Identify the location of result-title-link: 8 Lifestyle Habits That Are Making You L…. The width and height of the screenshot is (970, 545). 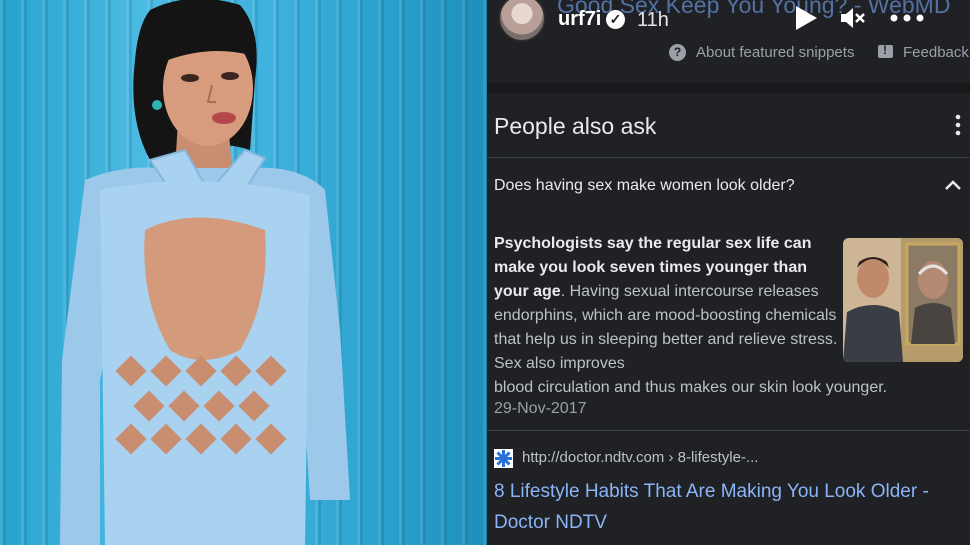
(729, 507).